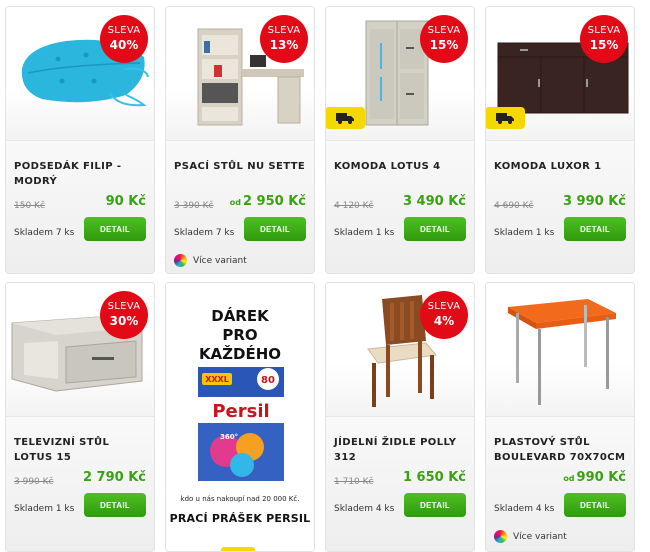 The height and width of the screenshot is (552, 650). What do you see at coordinates (34, 482) in the screenshot?
I see `old-price: 3 990 Kč` at bounding box center [34, 482].